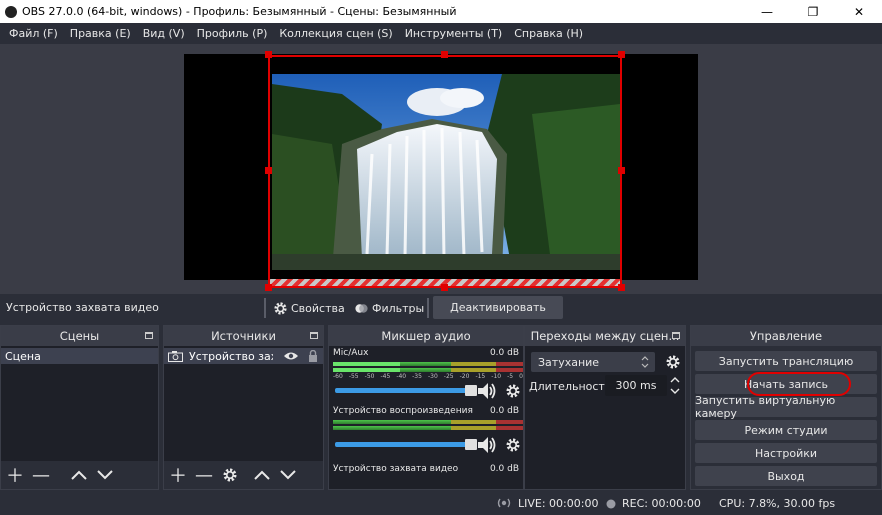 This screenshot has height=515, width=882. Describe the element at coordinates (204, 475) in the screenshot. I see `remove-source-button: —` at that location.